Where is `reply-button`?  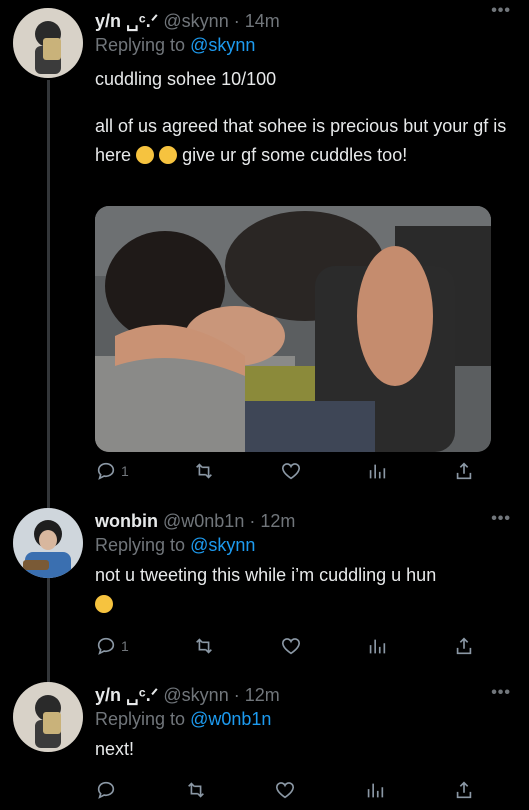 reply-button is located at coordinates (106, 790).